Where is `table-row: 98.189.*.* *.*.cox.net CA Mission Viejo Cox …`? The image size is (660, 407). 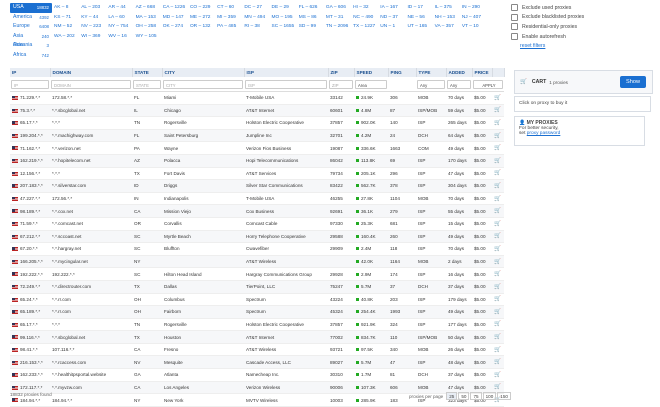 table-row: 98.189.*.* *.*.cox.net CA Mission Viejo Cox … is located at coordinates (257, 211).